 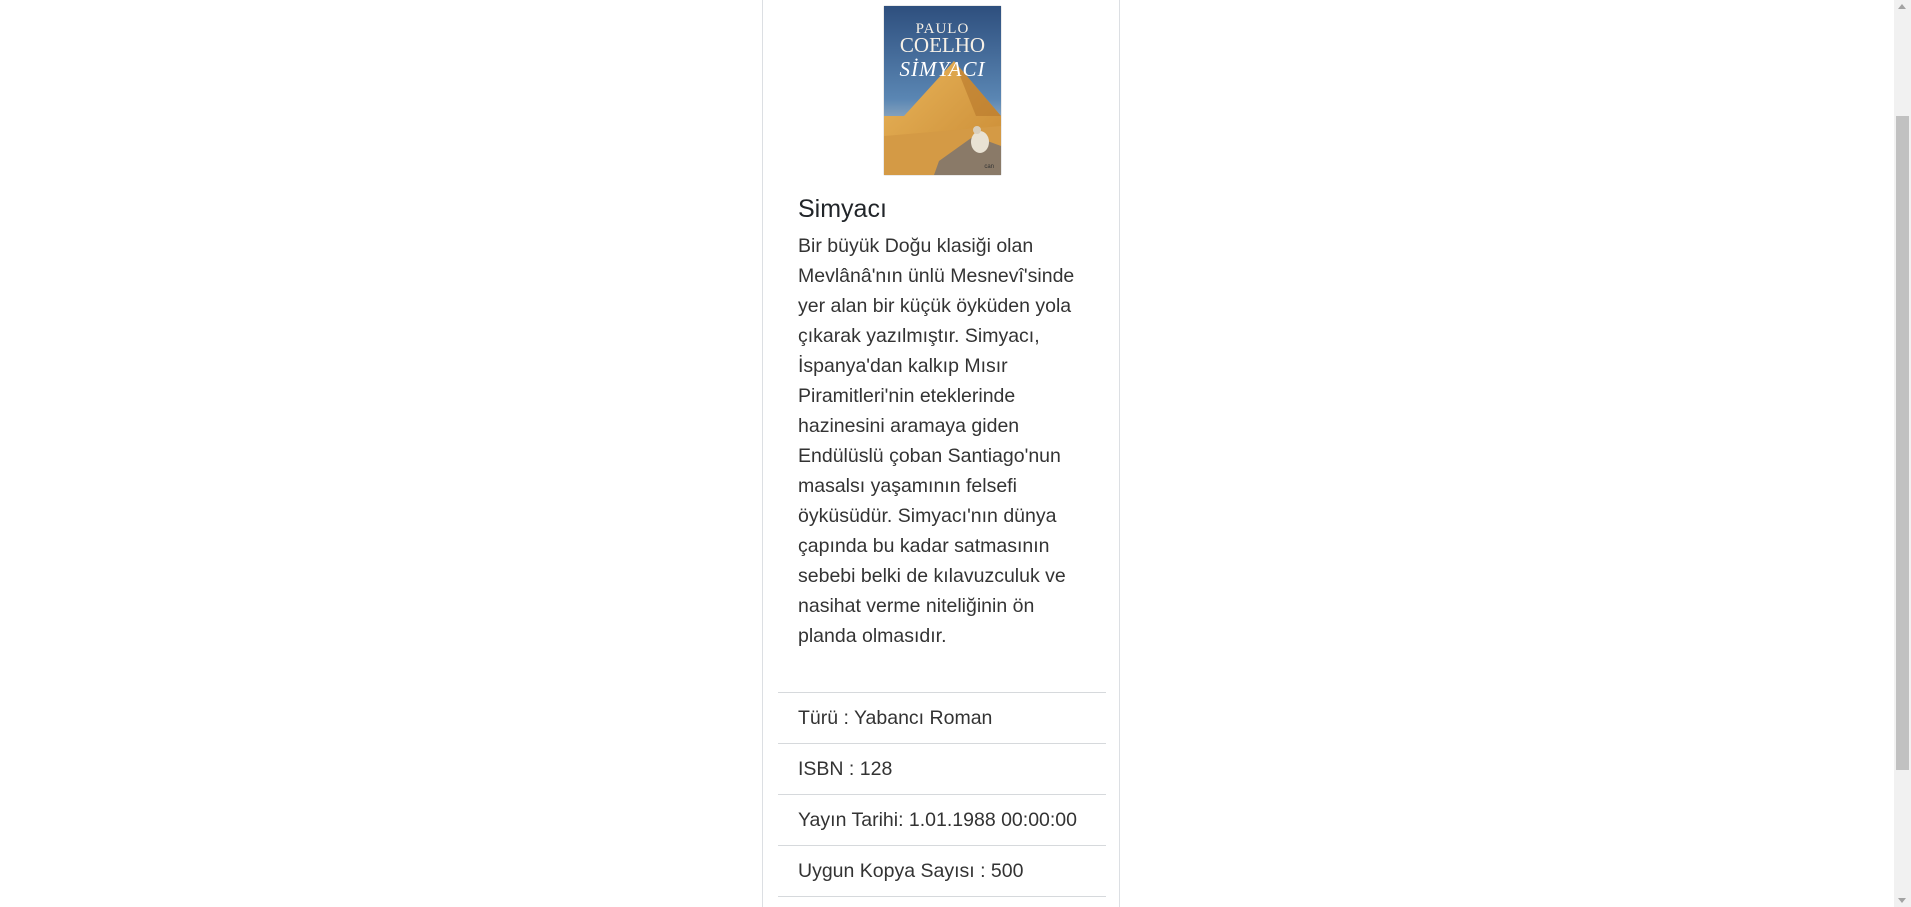 I want to click on detail-publish-date: Yayın Tarihi: 1.01.1988 00:00:00, so click(x=942, y=820).